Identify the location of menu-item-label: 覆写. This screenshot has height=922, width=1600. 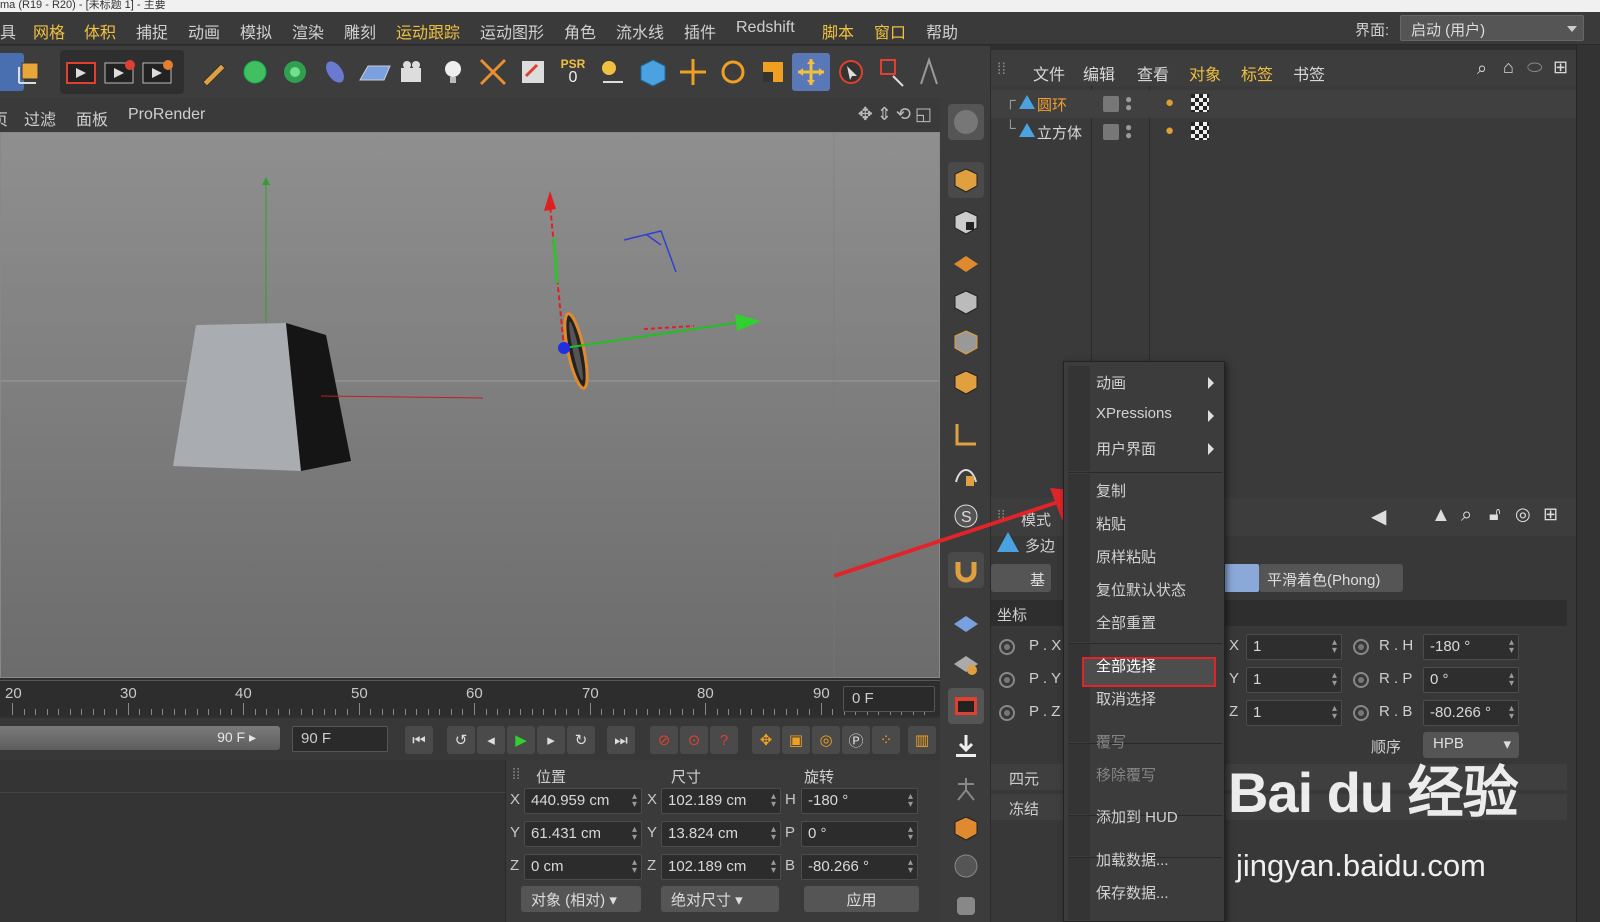
(1111, 742).